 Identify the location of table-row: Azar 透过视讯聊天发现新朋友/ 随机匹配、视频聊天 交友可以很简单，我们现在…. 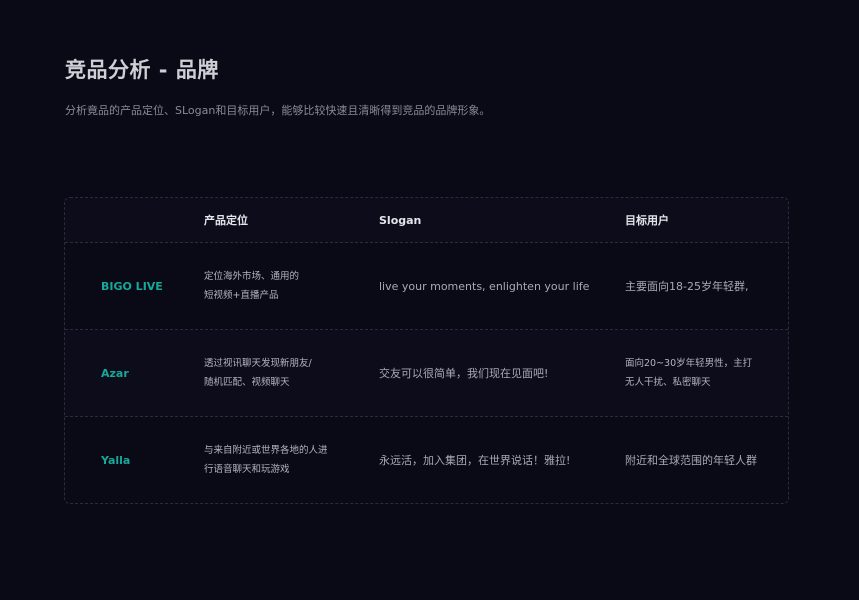
(426, 373).